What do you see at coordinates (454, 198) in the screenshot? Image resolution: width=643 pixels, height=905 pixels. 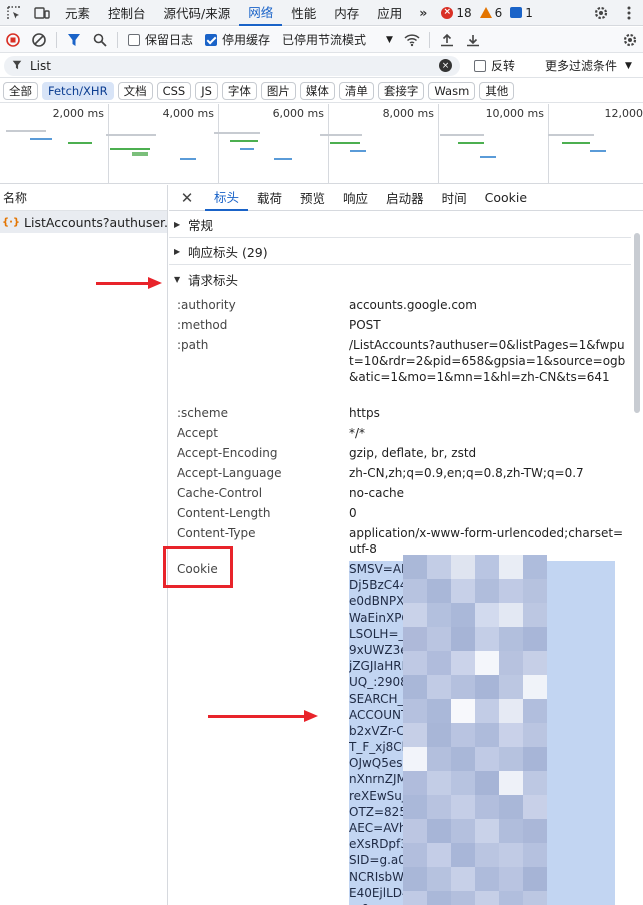 I see `tab-timing: 时间` at bounding box center [454, 198].